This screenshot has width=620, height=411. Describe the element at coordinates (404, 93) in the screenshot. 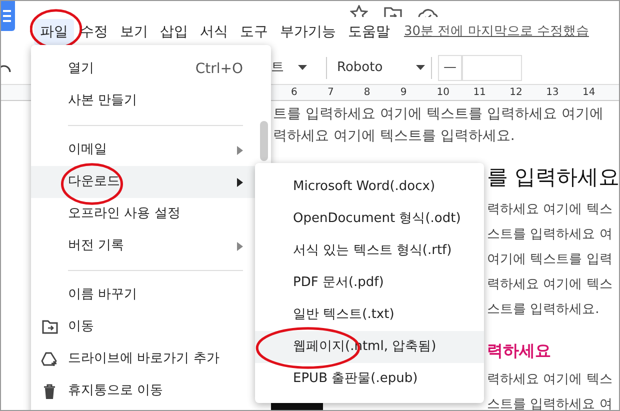

I see `ruler-number: 9` at that location.